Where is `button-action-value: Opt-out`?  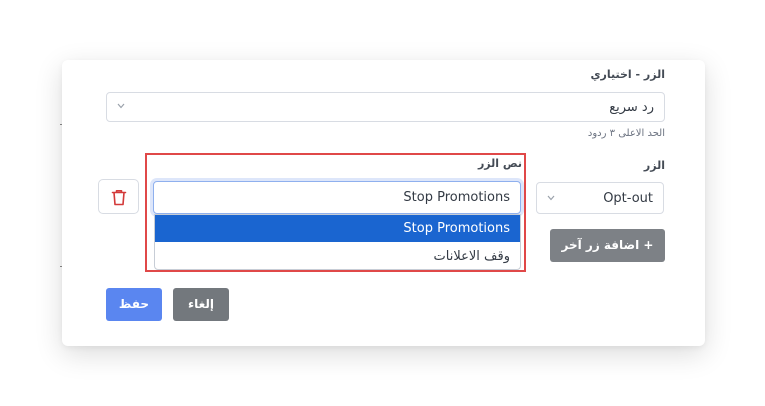
button-action-value: Opt-out is located at coordinates (628, 198).